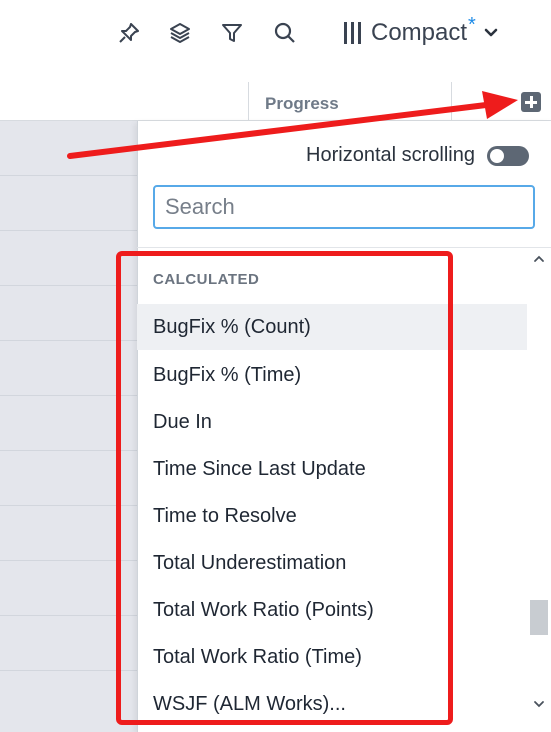 The width and height of the screenshot is (551, 732). I want to click on horizontal-scrolling-toggle, so click(508, 155).